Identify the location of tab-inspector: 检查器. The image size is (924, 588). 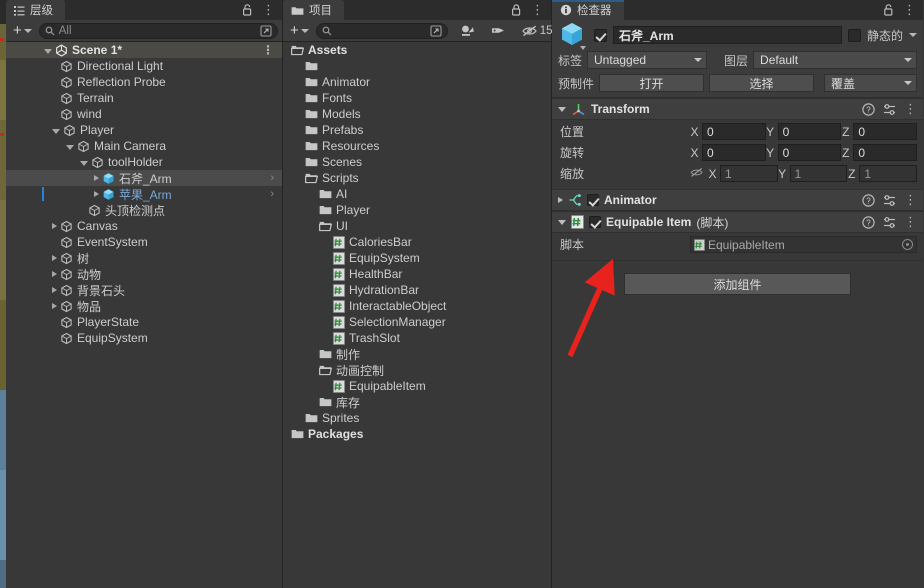
(588, 10).